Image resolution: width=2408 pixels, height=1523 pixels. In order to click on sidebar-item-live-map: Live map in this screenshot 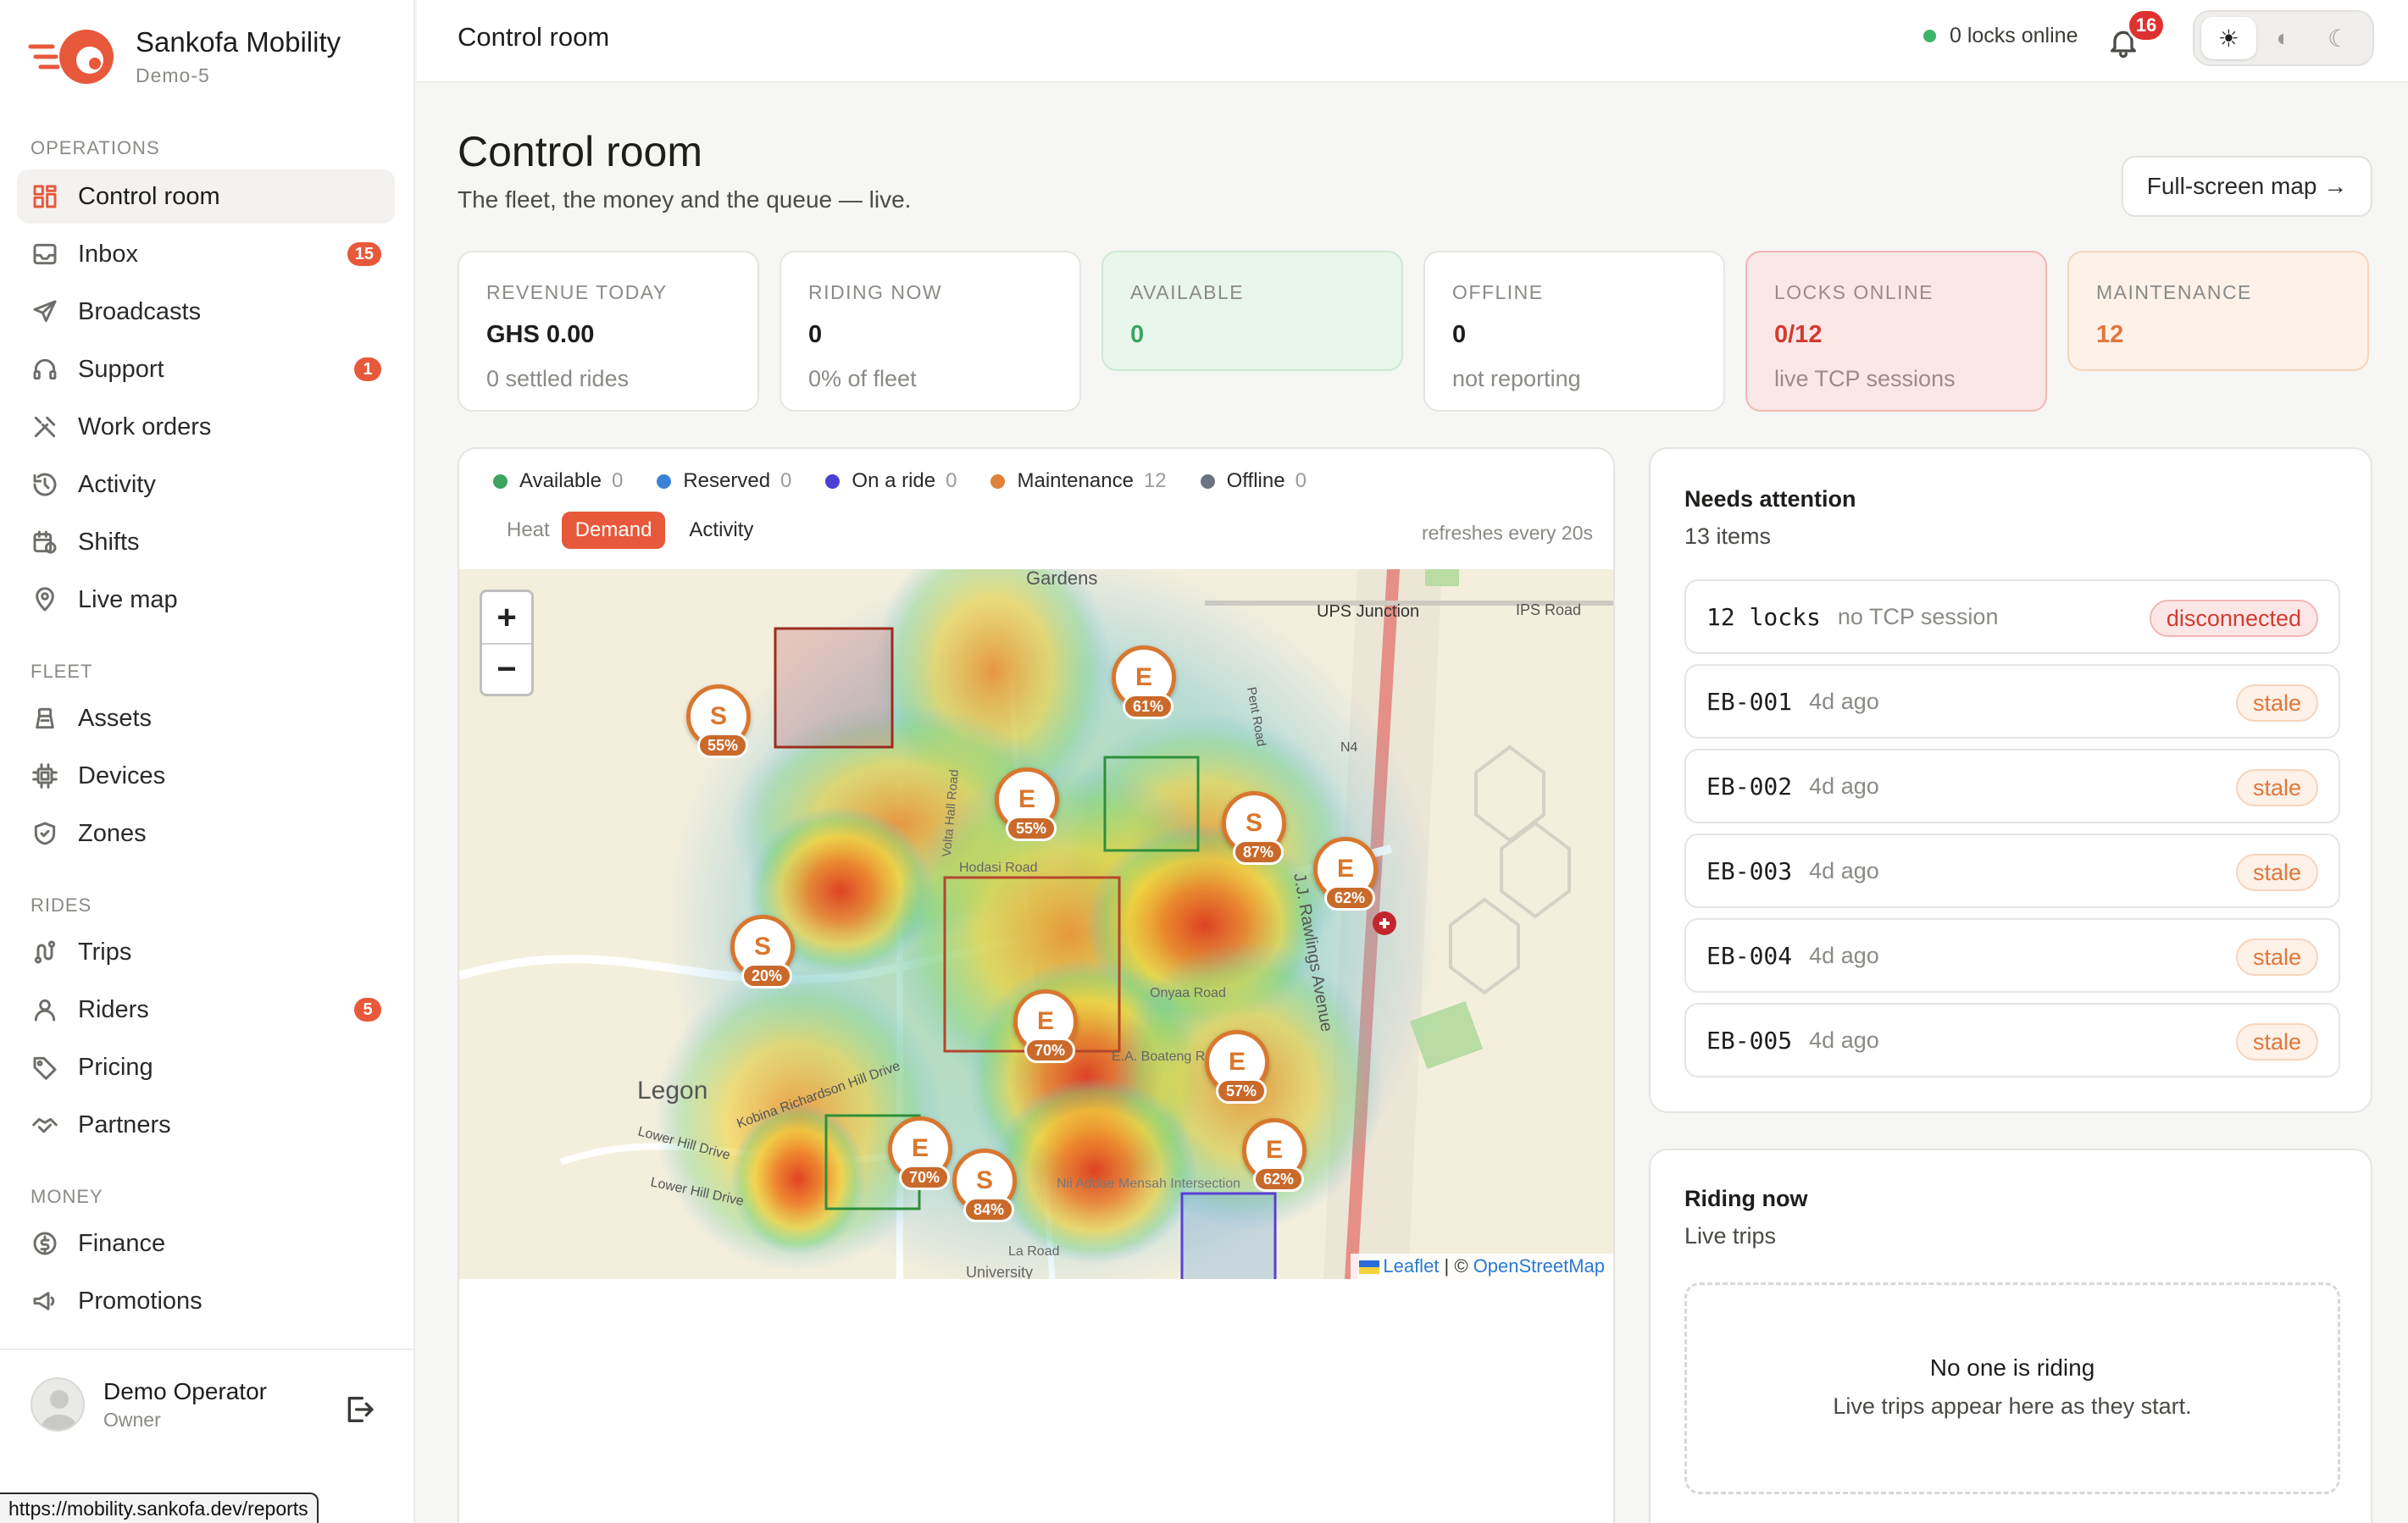, I will do `click(206, 600)`.